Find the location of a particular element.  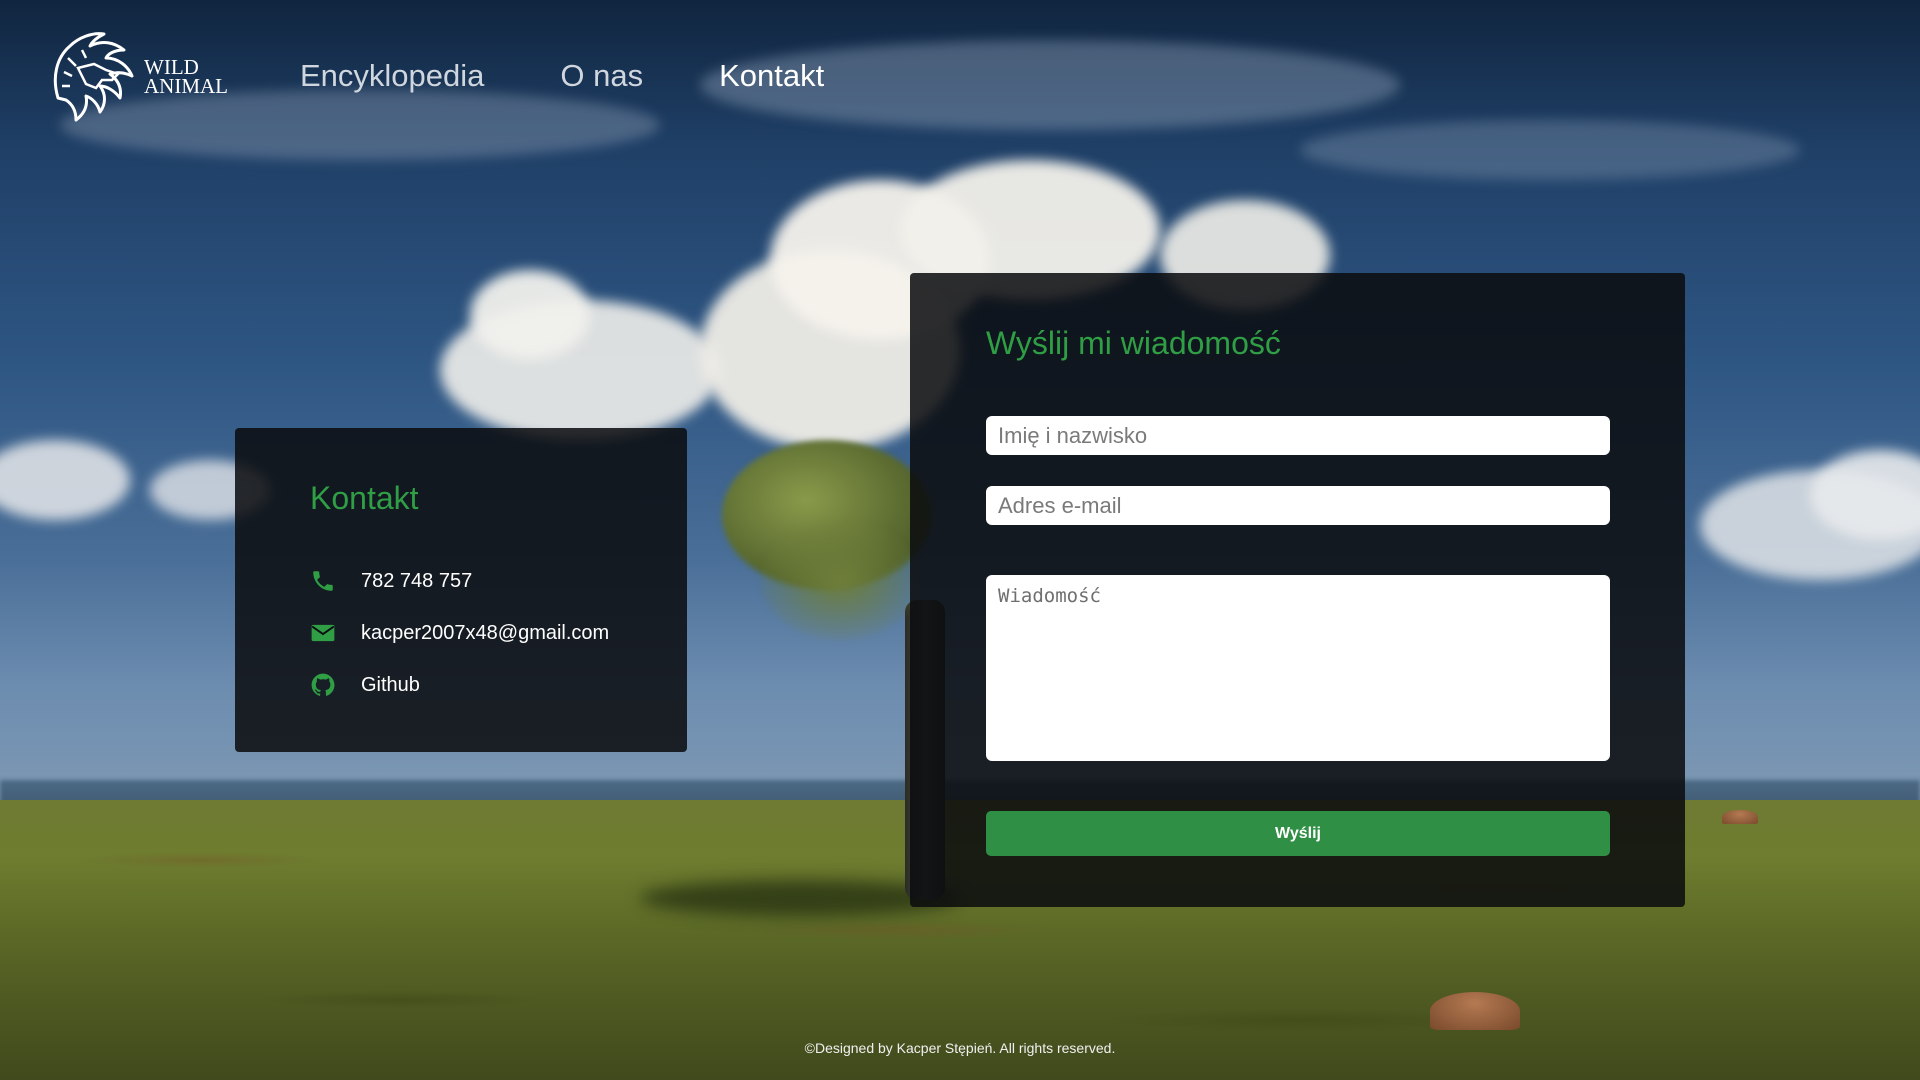

contact-phone-text: 782 748 757 is located at coordinates (417, 580).